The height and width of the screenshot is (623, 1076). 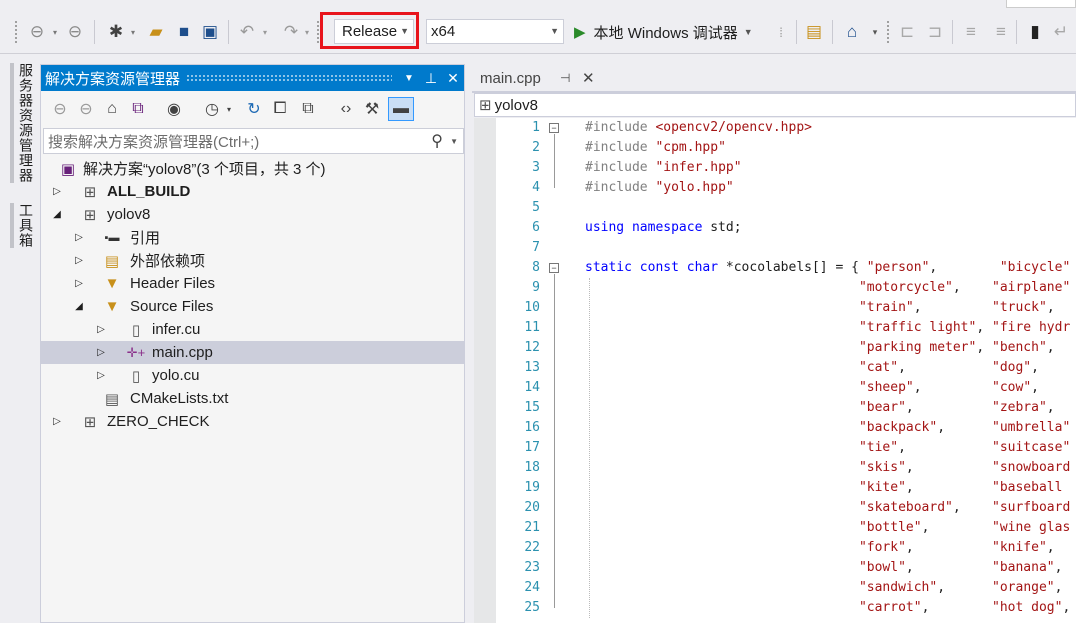 What do you see at coordinates (814, 32) in the screenshot?
I see `find-in-files-icon: ▤` at bounding box center [814, 32].